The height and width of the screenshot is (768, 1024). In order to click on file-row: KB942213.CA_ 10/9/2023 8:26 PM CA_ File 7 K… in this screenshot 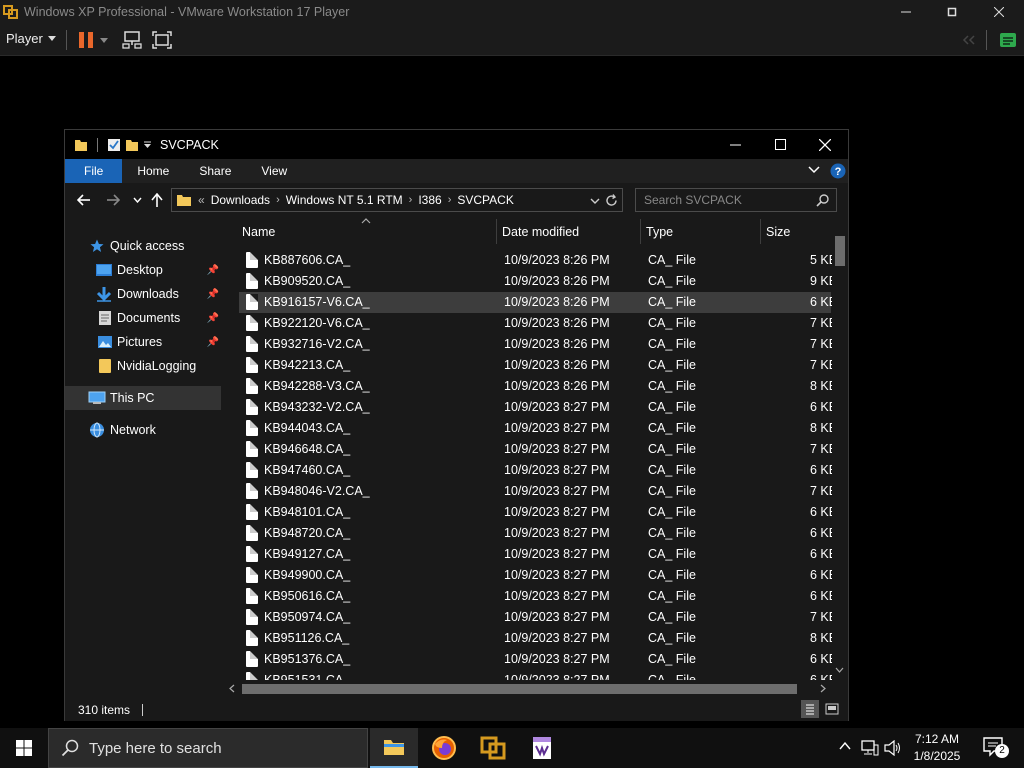, I will do `click(538, 365)`.